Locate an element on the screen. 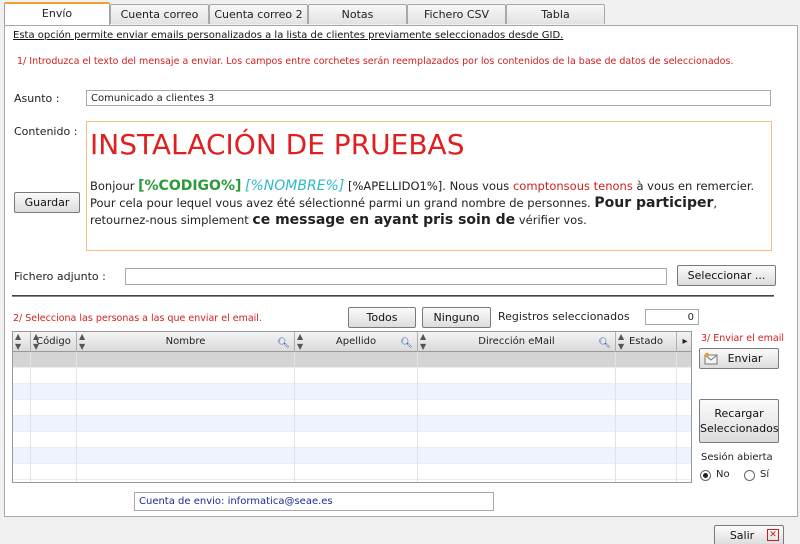 This screenshot has height=544, width=800. tab-tabla-seleccionados: Tabla Seleccionados is located at coordinates (555, 22).